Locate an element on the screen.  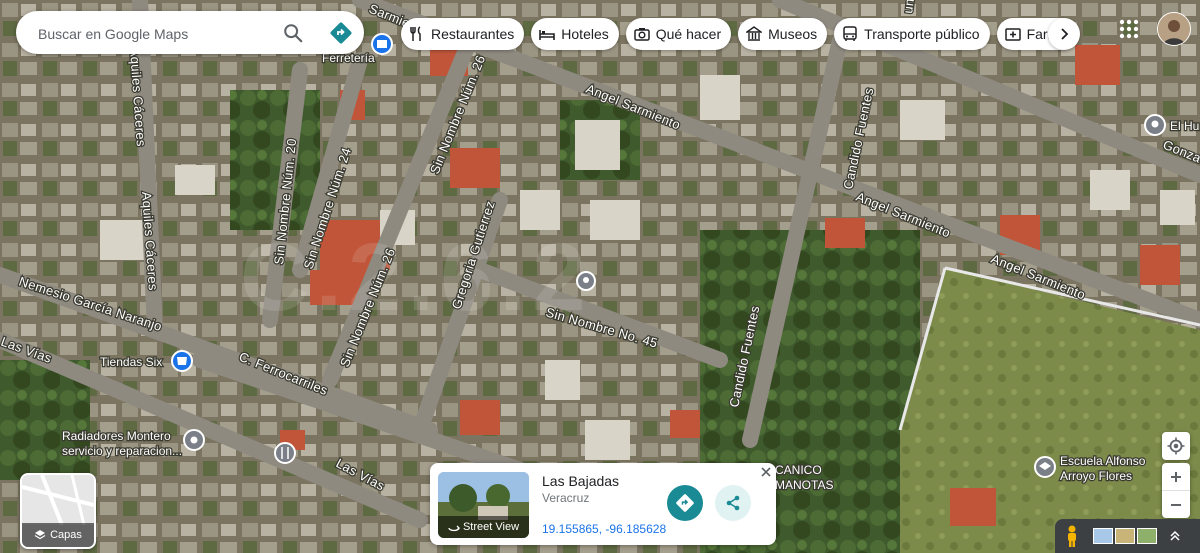
museum-icon is located at coordinates (754, 33).